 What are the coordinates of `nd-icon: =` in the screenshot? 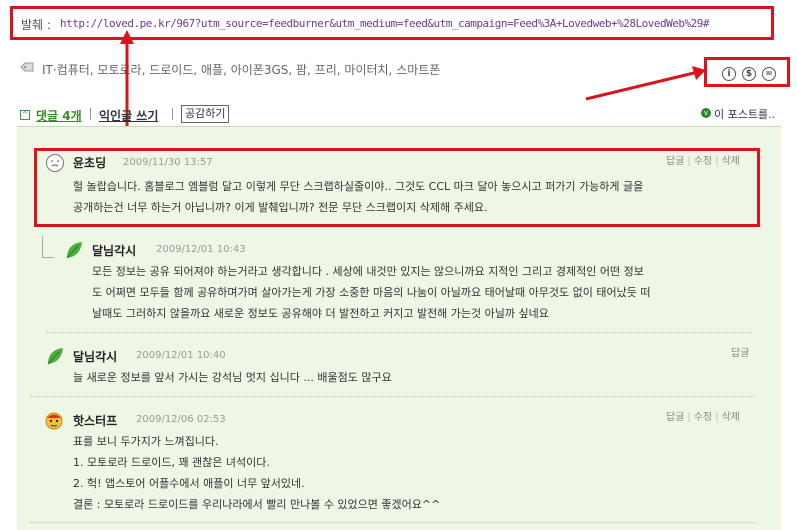 It's located at (769, 74).